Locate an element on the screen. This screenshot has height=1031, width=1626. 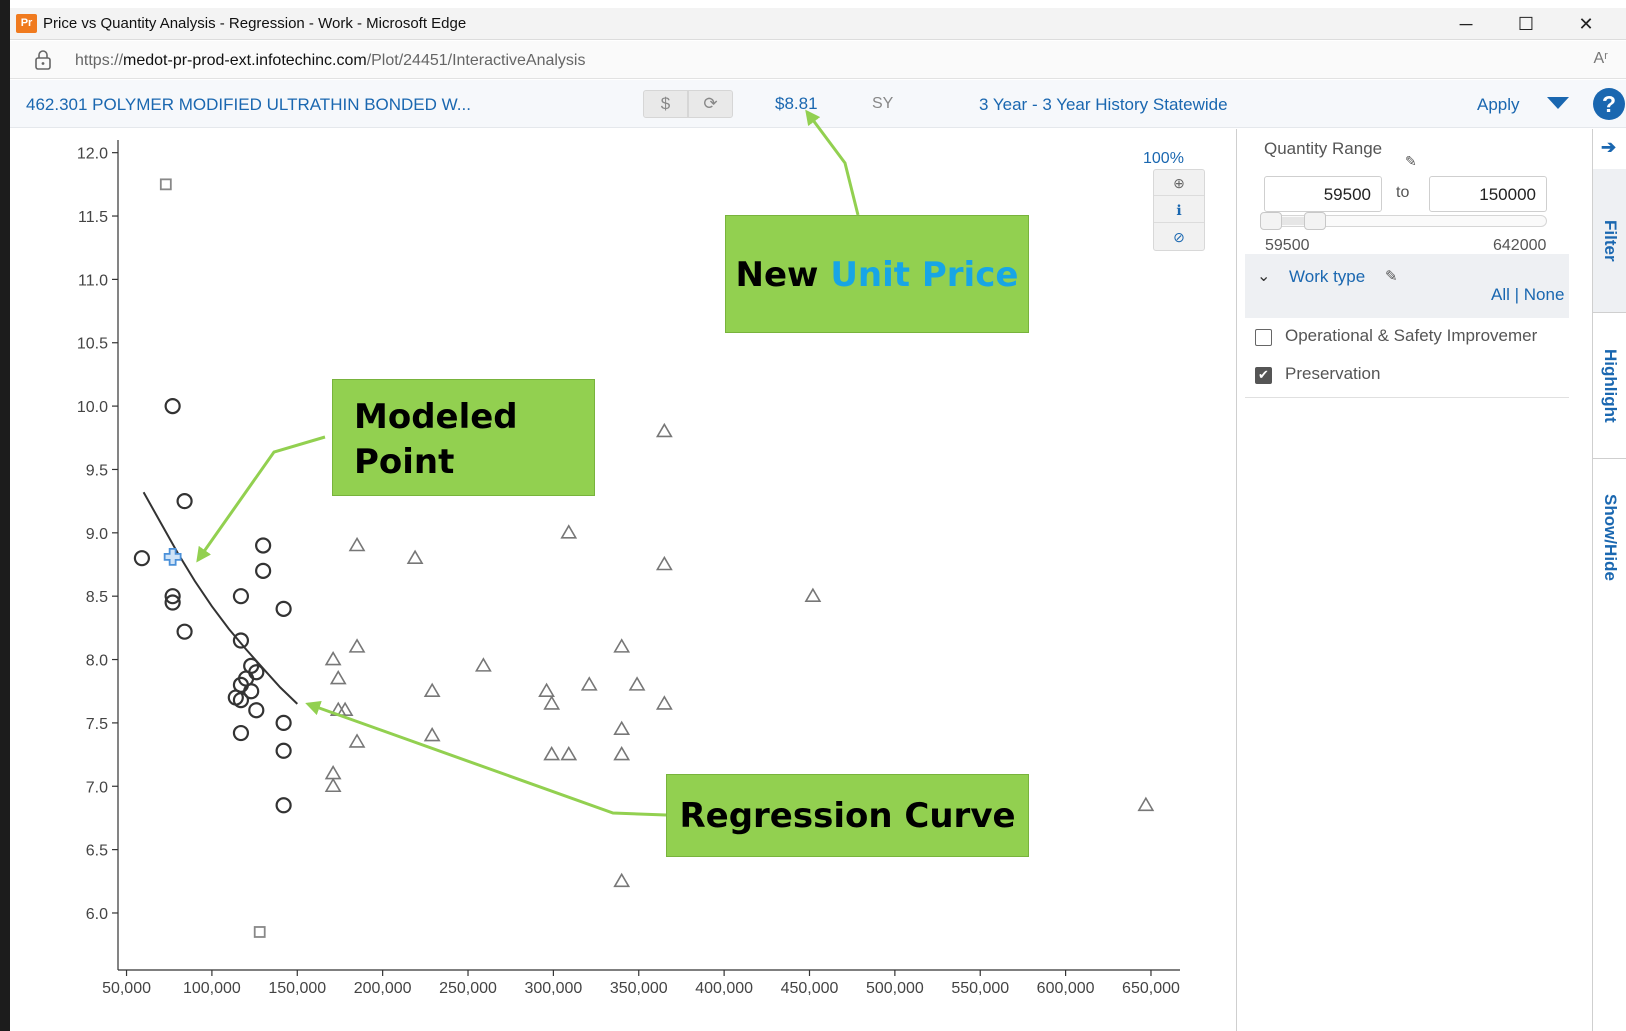
to-label: to is located at coordinates (1403, 192).